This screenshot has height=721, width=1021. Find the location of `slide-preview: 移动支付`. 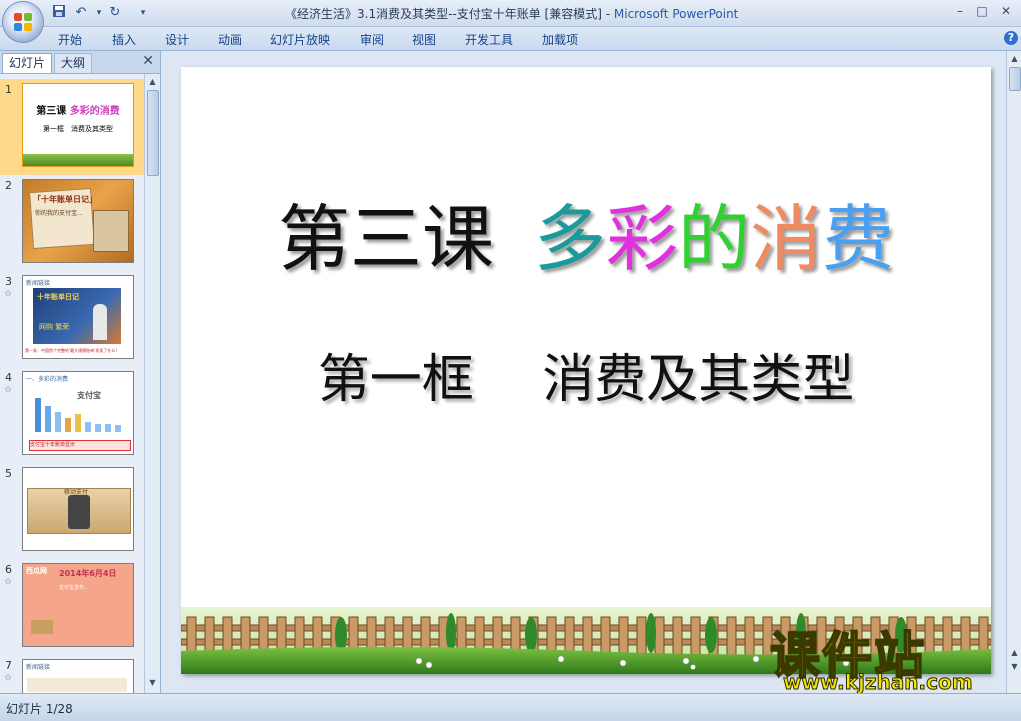

slide-preview: 移动支付 is located at coordinates (78, 509).